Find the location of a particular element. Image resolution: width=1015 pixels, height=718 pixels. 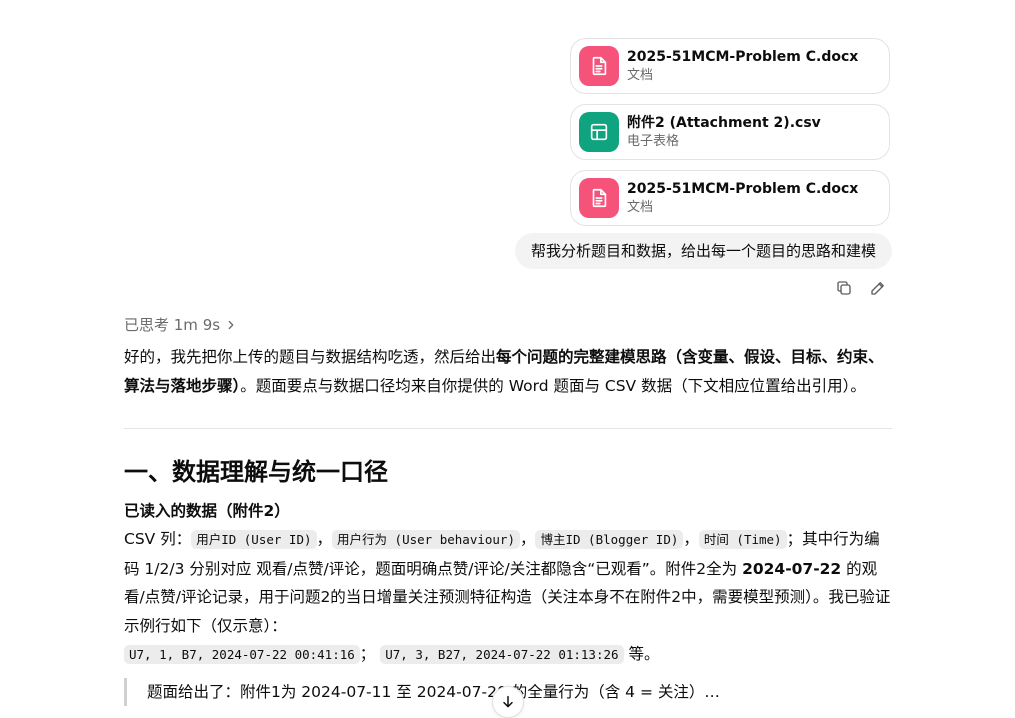

example-end: 等。 is located at coordinates (644, 654).